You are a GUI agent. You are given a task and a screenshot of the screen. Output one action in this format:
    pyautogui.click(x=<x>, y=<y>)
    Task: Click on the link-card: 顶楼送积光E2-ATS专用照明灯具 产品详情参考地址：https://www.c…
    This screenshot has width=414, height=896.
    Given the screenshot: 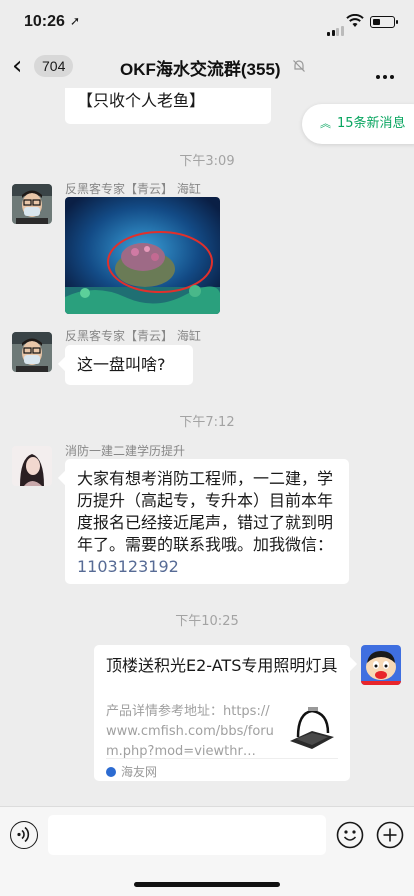 What is the action you would take?
    pyautogui.click(x=222, y=713)
    